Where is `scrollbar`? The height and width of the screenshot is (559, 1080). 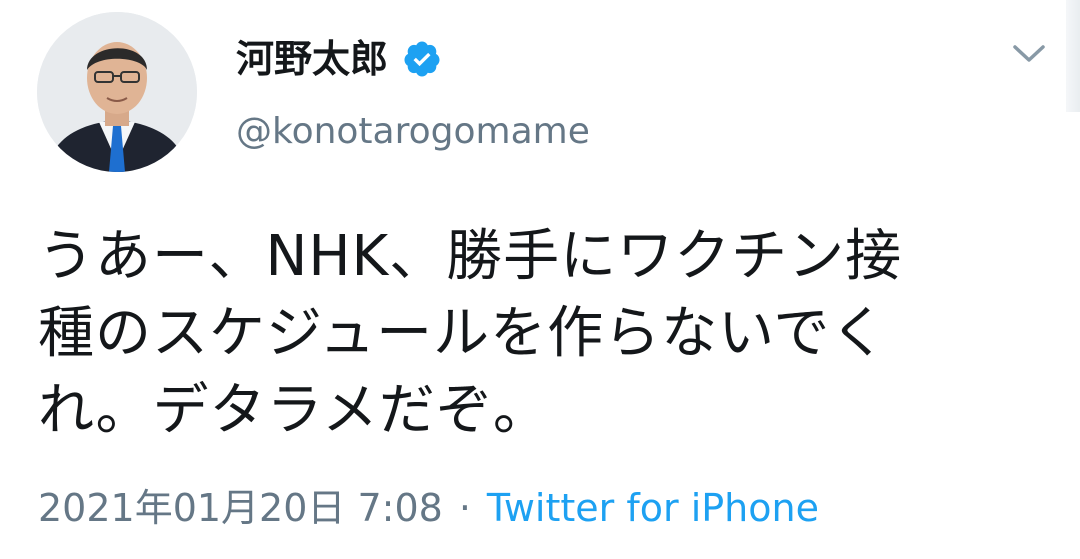 scrollbar is located at coordinates (1073, 56).